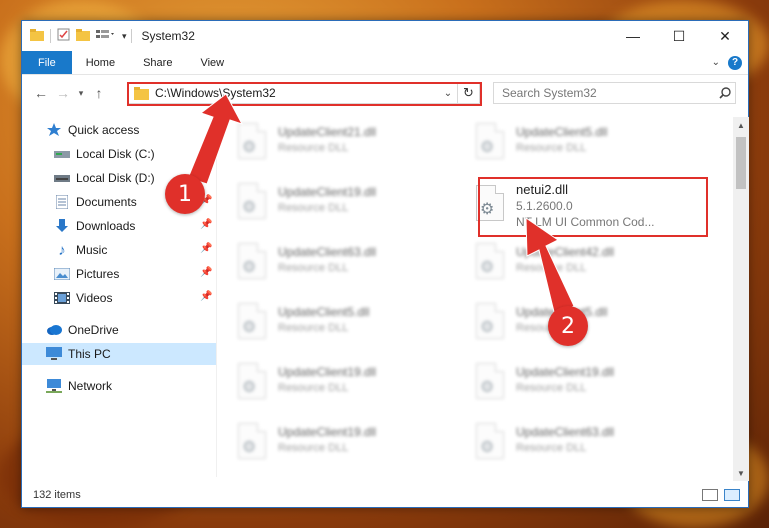  I want to click on list-item: ⚙ UpdateClient42.dll Resource DLL, so click(571, 264).